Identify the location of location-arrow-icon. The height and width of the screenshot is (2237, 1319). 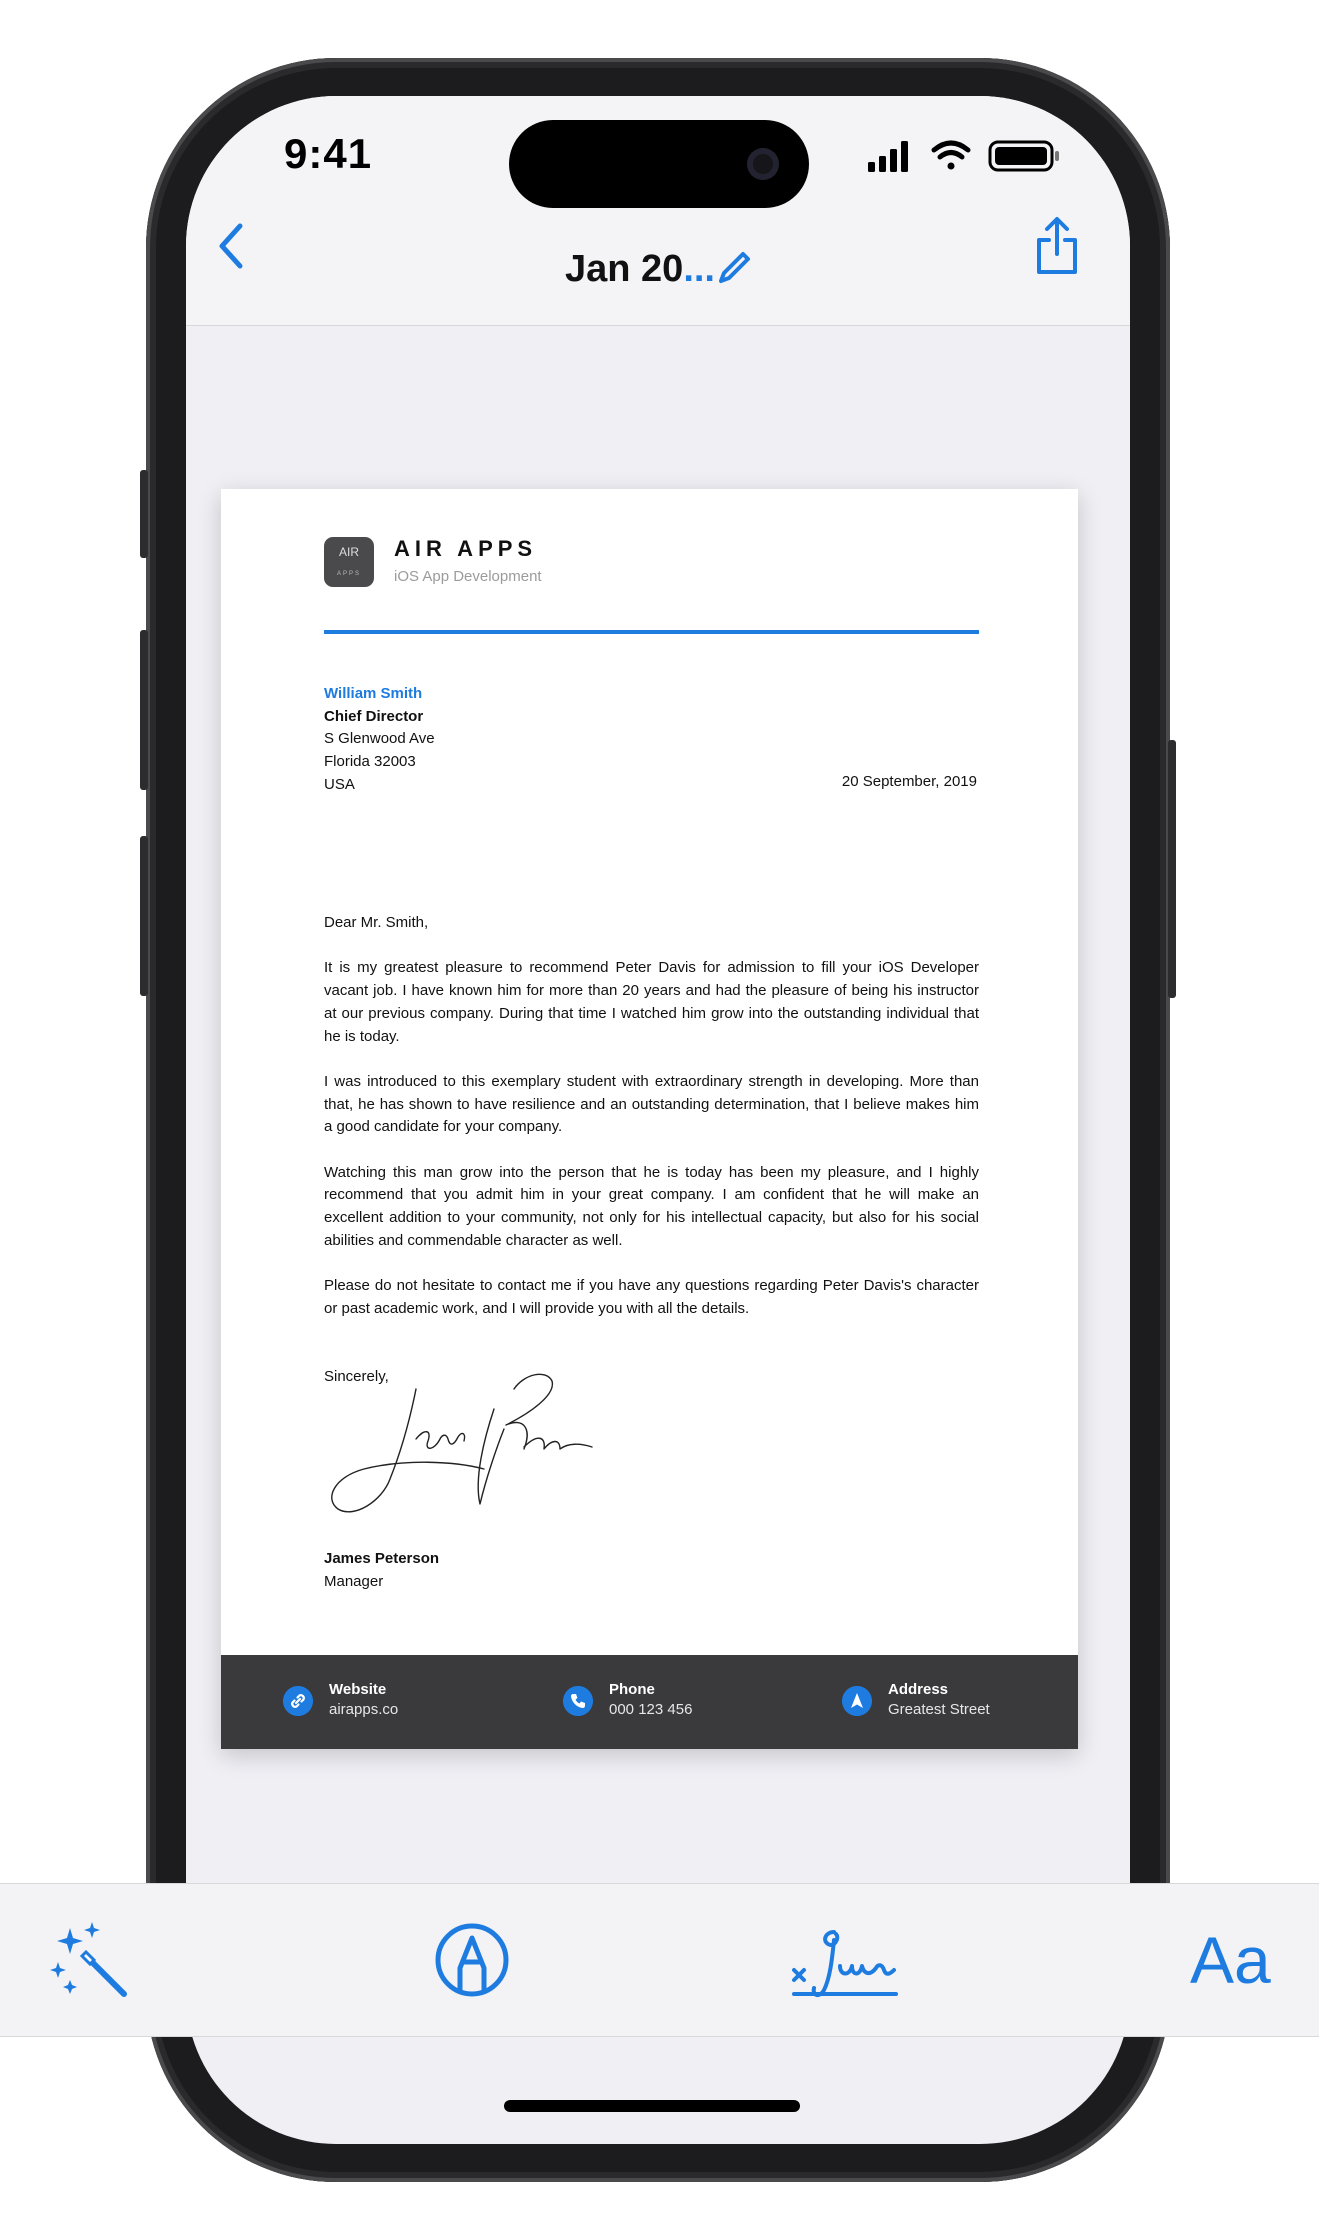
(857, 1701).